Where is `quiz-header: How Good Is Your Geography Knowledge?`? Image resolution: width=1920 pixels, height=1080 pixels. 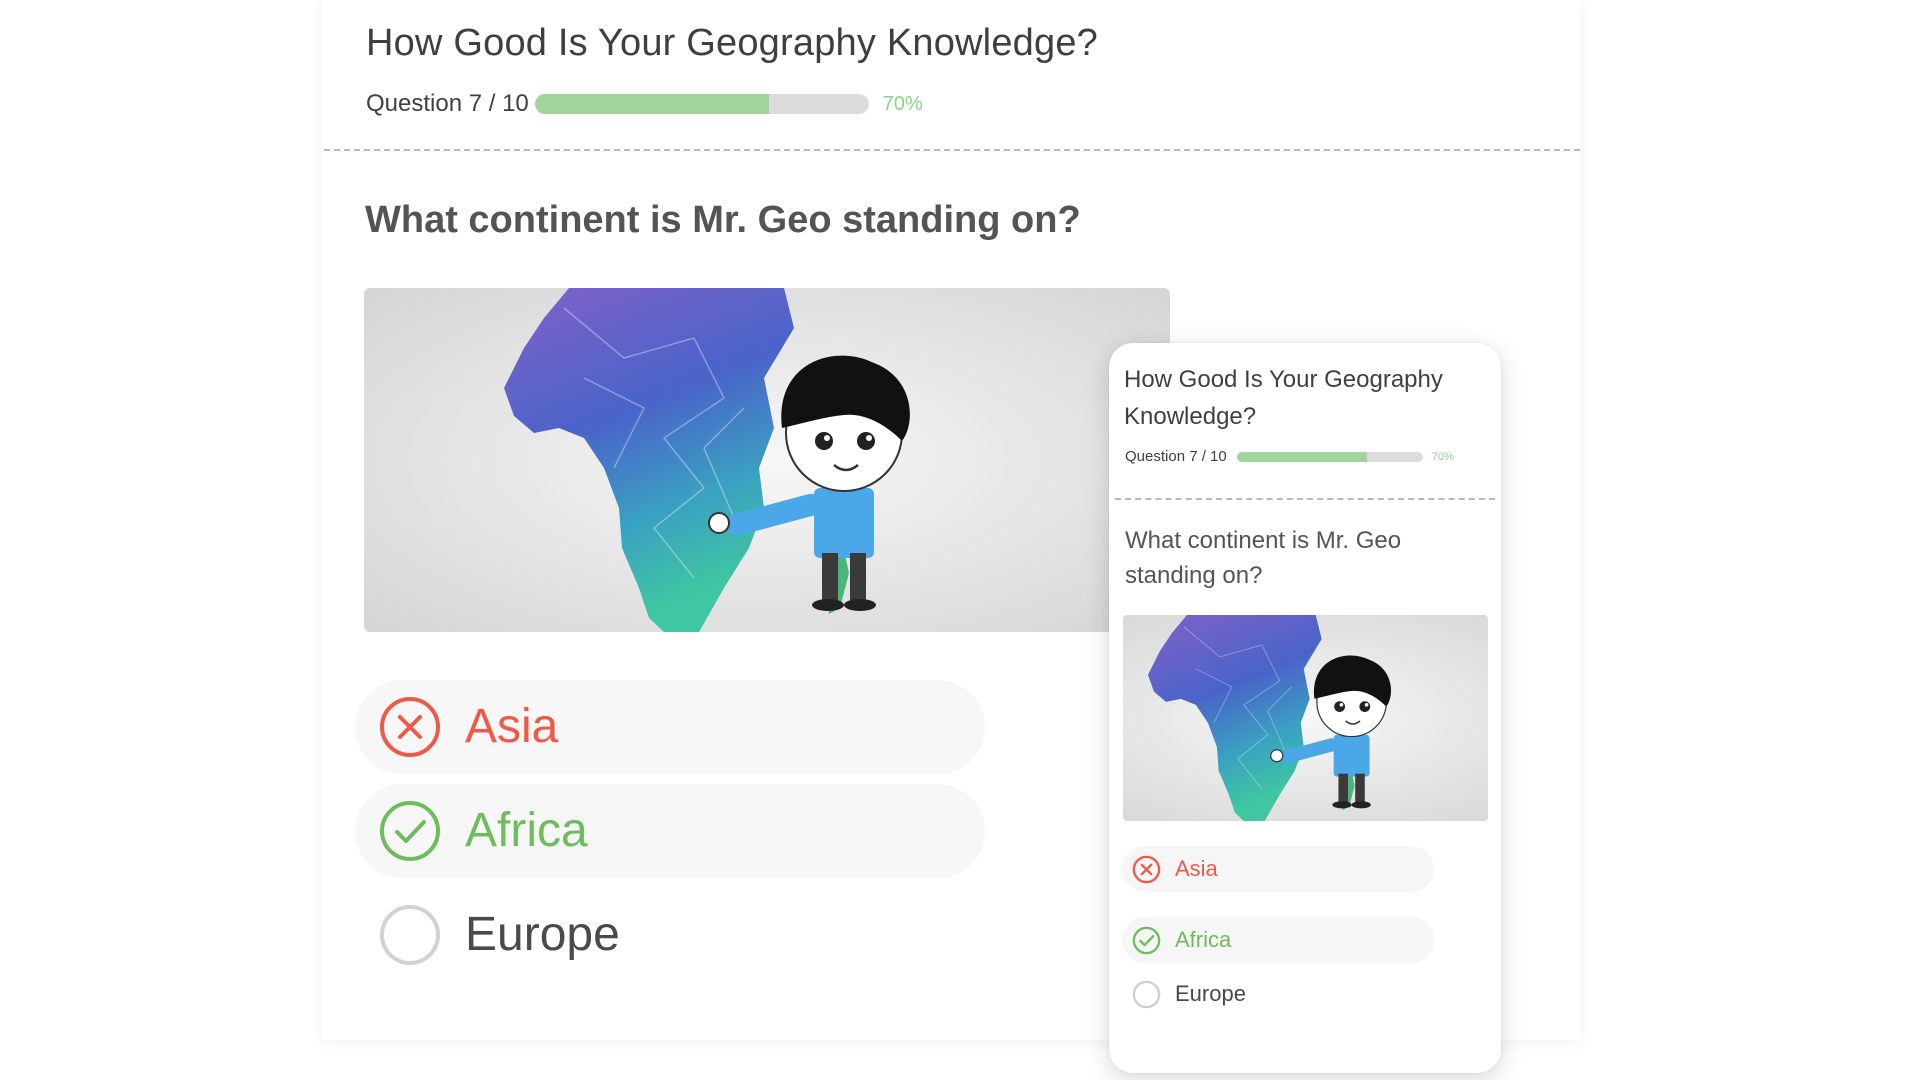 quiz-header: How Good Is Your Geography Knowledge? is located at coordinates (732, 43).